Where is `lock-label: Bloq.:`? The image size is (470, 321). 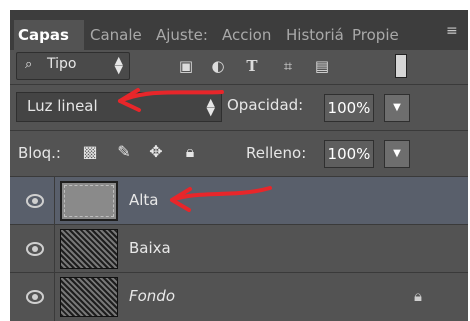
lock-label: Bloq.: is located at coordinates (39, 153).